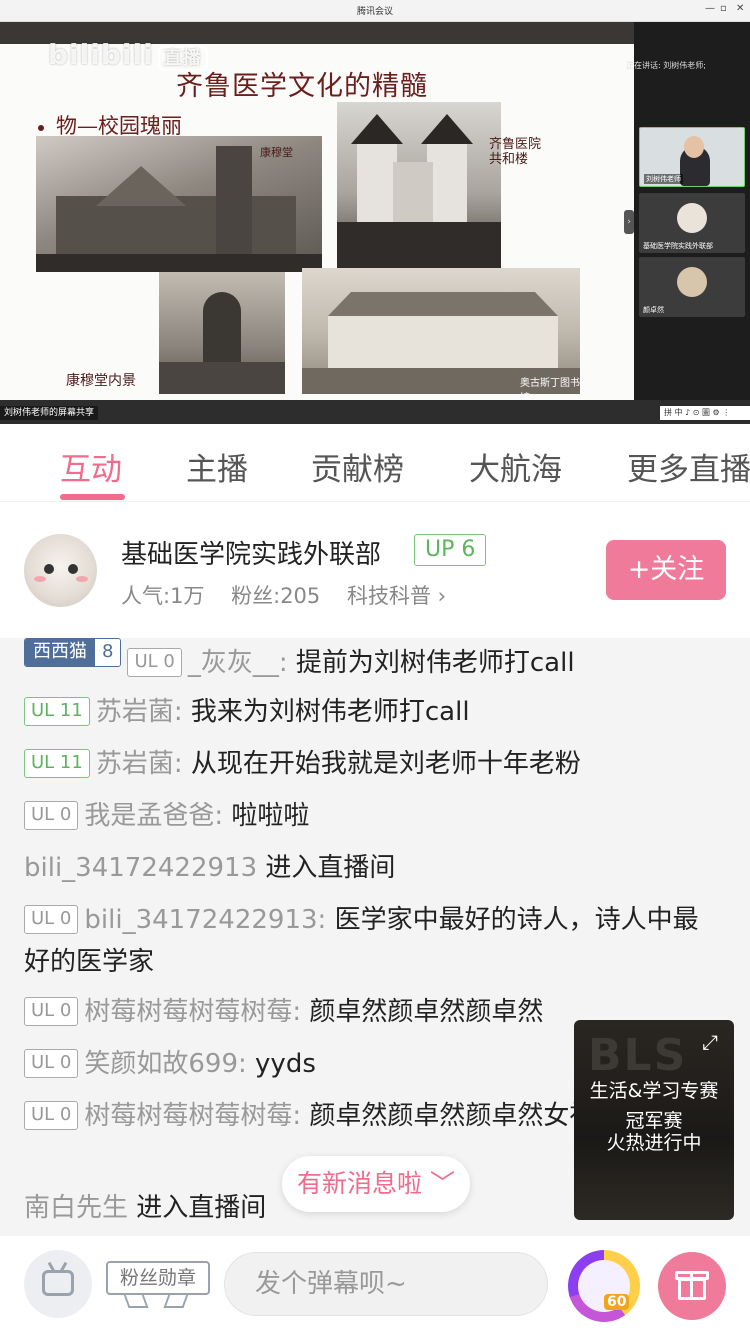  What do you see at coordinates (705, 413) in the screenshot?
I see `meeting-toolbar: 拼 中 ♪ ⊙ 圖 ⚙ ⋮` at bounding box center [705, 413].